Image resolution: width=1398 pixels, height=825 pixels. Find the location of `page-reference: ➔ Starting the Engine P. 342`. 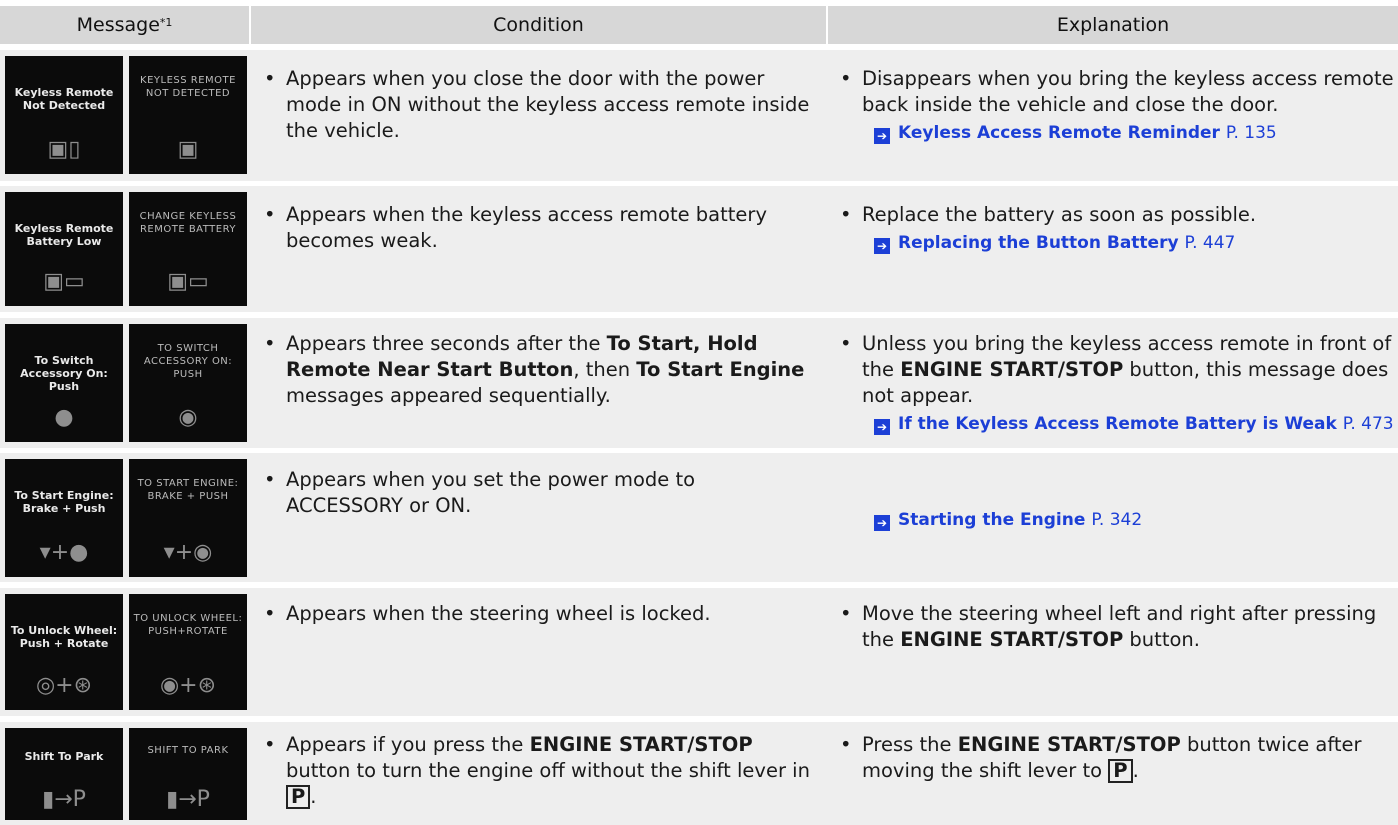

page-reference: ➔ Starting the Engine P. 342 is located at coordinates (1118, 520).